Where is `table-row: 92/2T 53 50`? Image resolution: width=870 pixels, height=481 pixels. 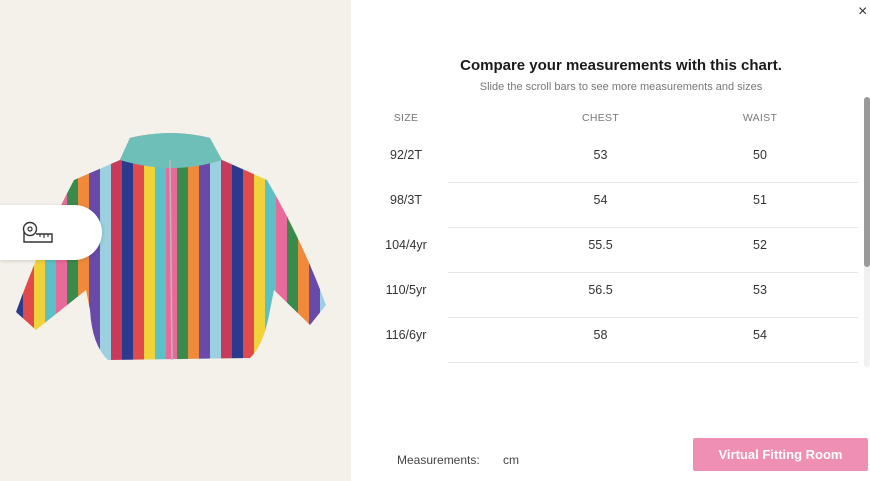
table-row: 92/2T 53 50 is located at coordinates (620, 154).